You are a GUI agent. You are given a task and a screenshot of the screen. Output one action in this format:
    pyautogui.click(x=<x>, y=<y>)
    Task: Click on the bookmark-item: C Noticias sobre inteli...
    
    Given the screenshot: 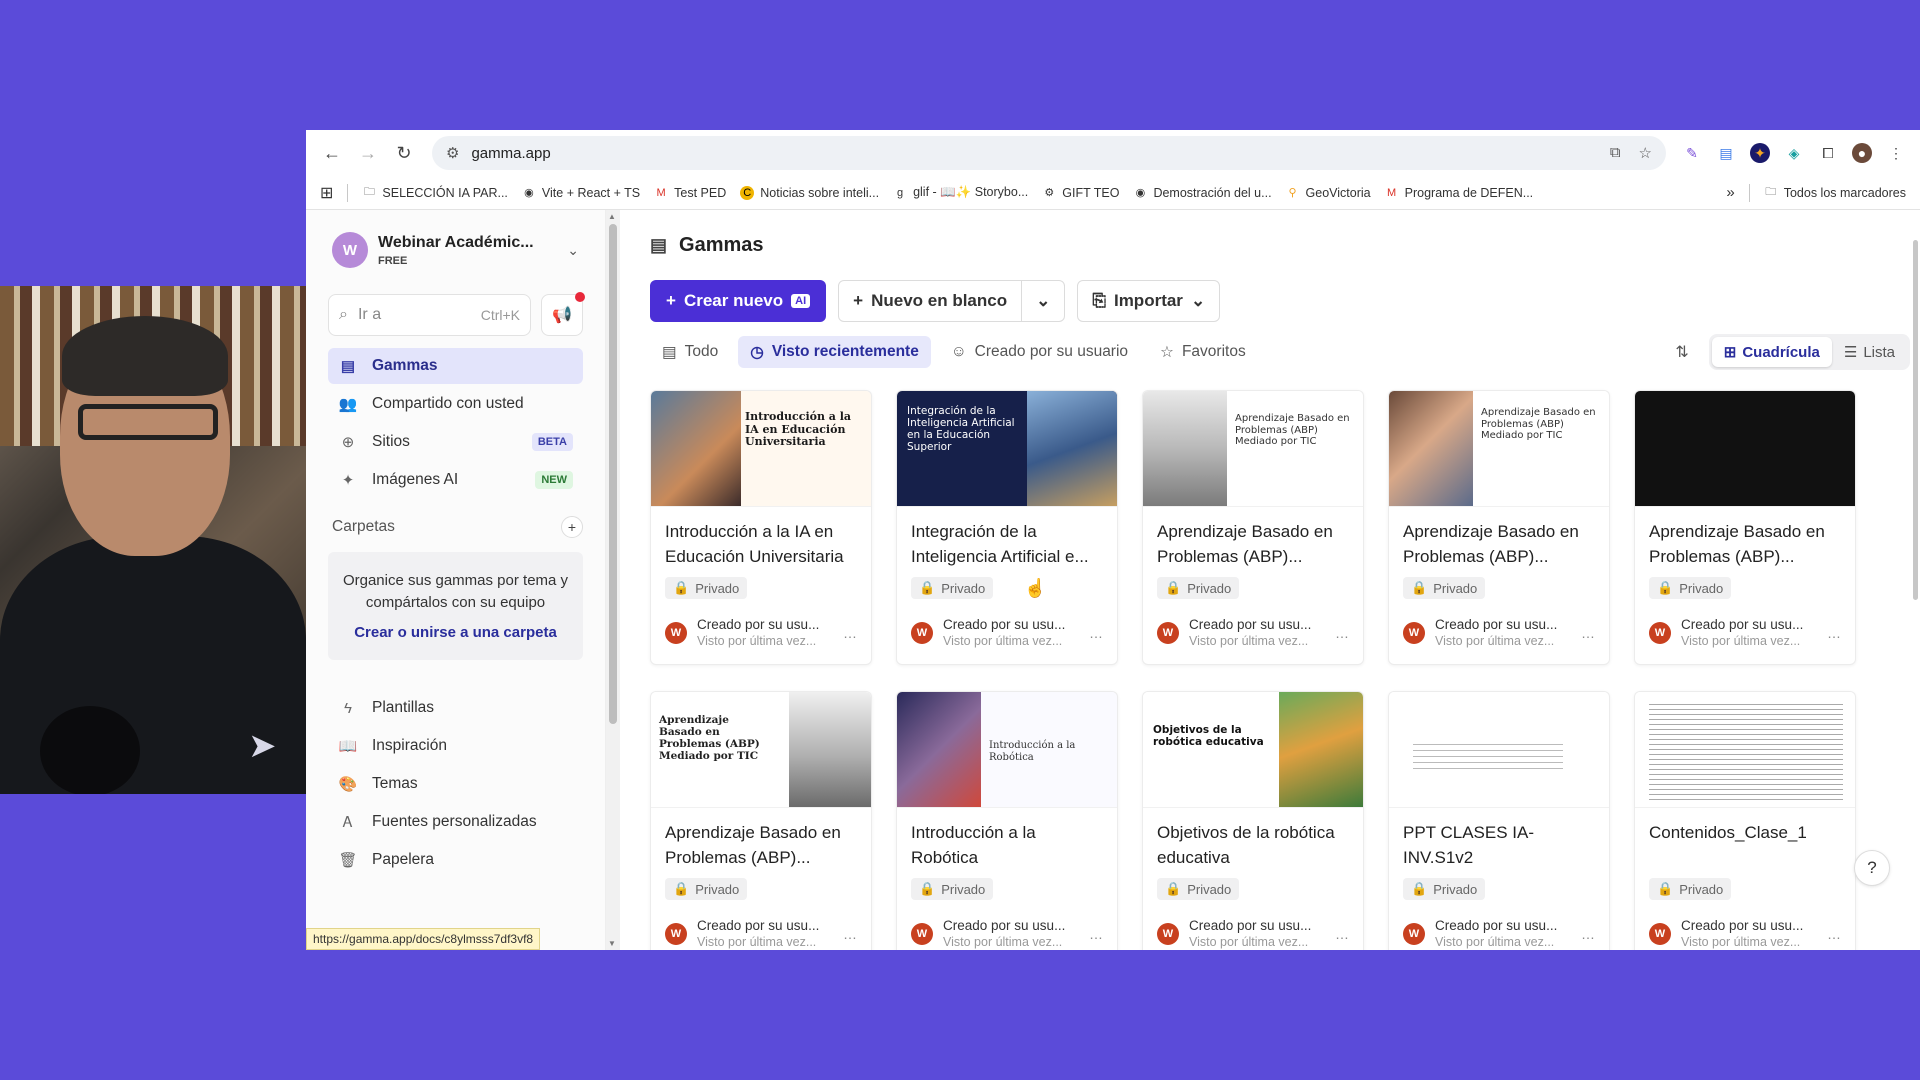 What is the action you would take?
    pyautogui.click(x=809, y=192)
    